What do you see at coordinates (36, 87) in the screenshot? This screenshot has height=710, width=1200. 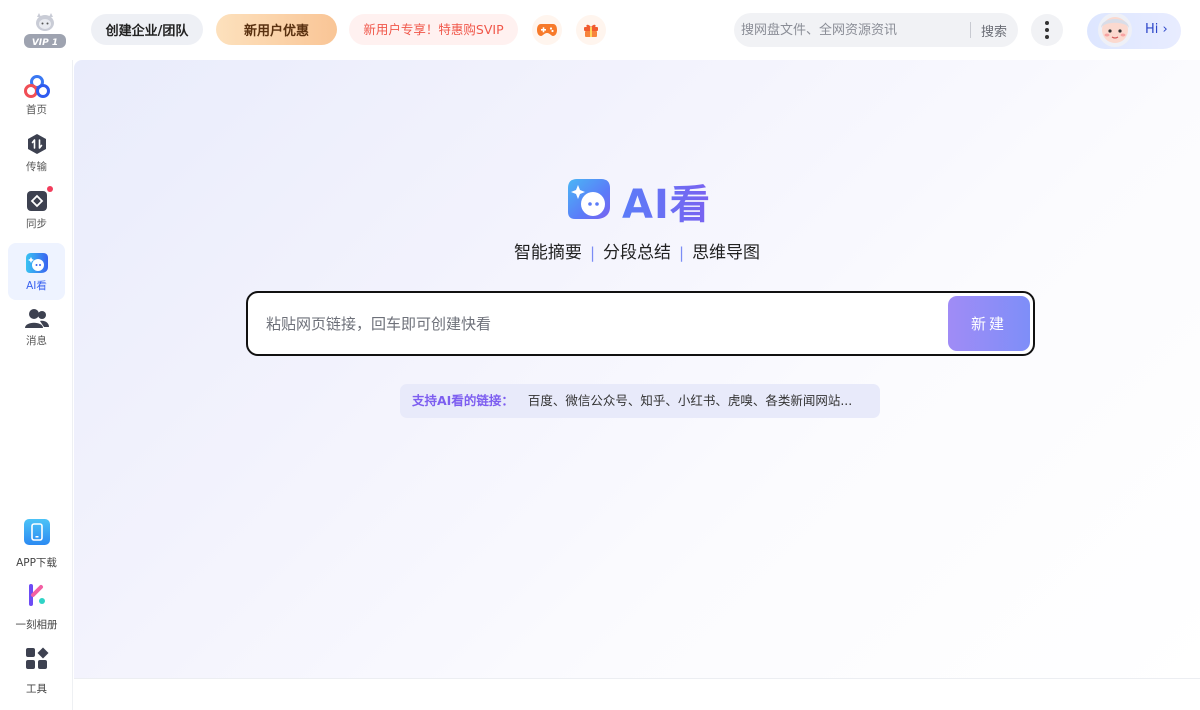 I see `home-icon` at bounding box center [36, 87].